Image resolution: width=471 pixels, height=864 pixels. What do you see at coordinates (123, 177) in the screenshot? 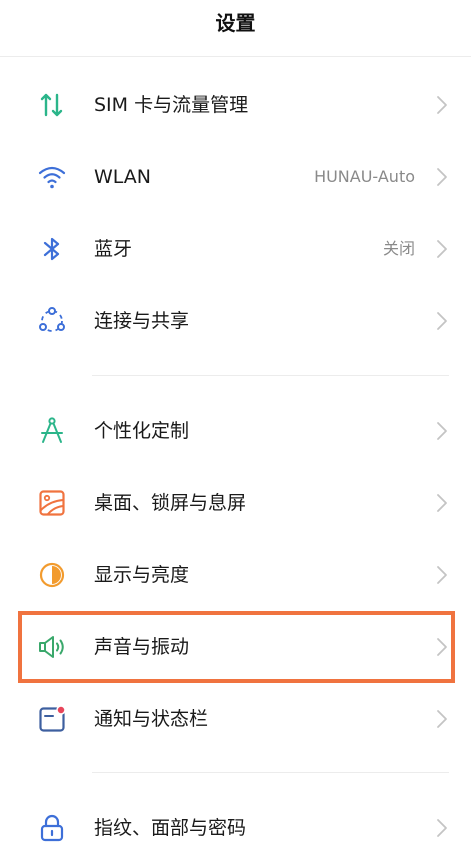
I see `settings-item-label: WLAN` at bounding box center [123, 177].